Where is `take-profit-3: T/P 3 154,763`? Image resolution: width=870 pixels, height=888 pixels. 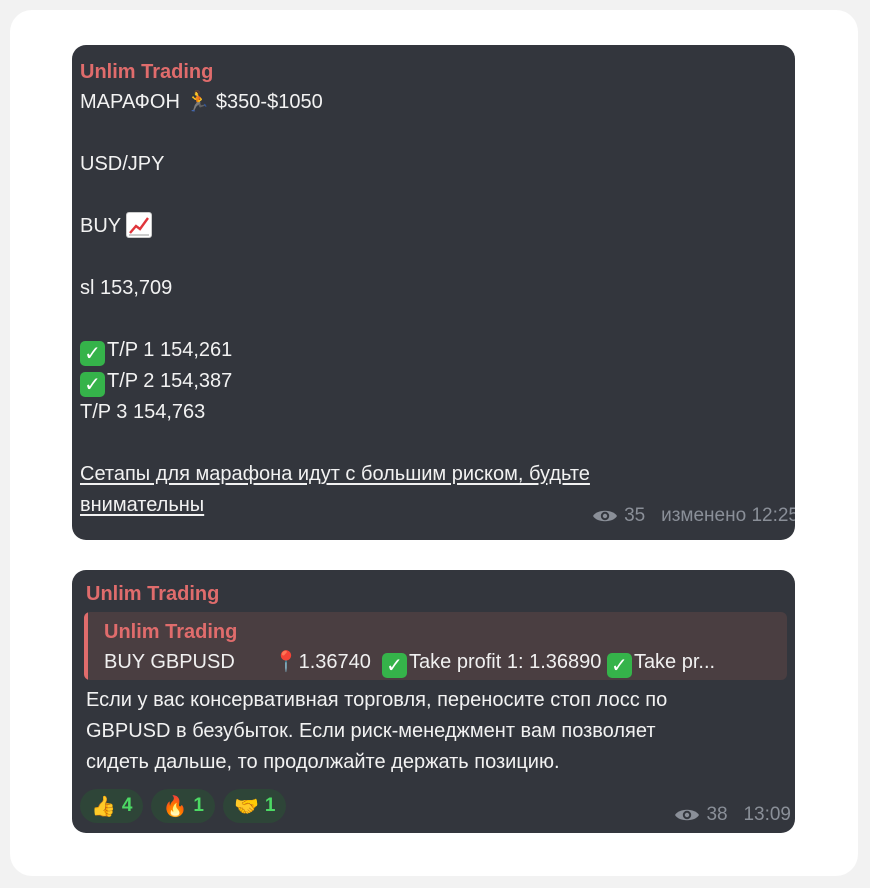 take-profit-3: T/P 3 154,763 is located at coordinates (143, 412).